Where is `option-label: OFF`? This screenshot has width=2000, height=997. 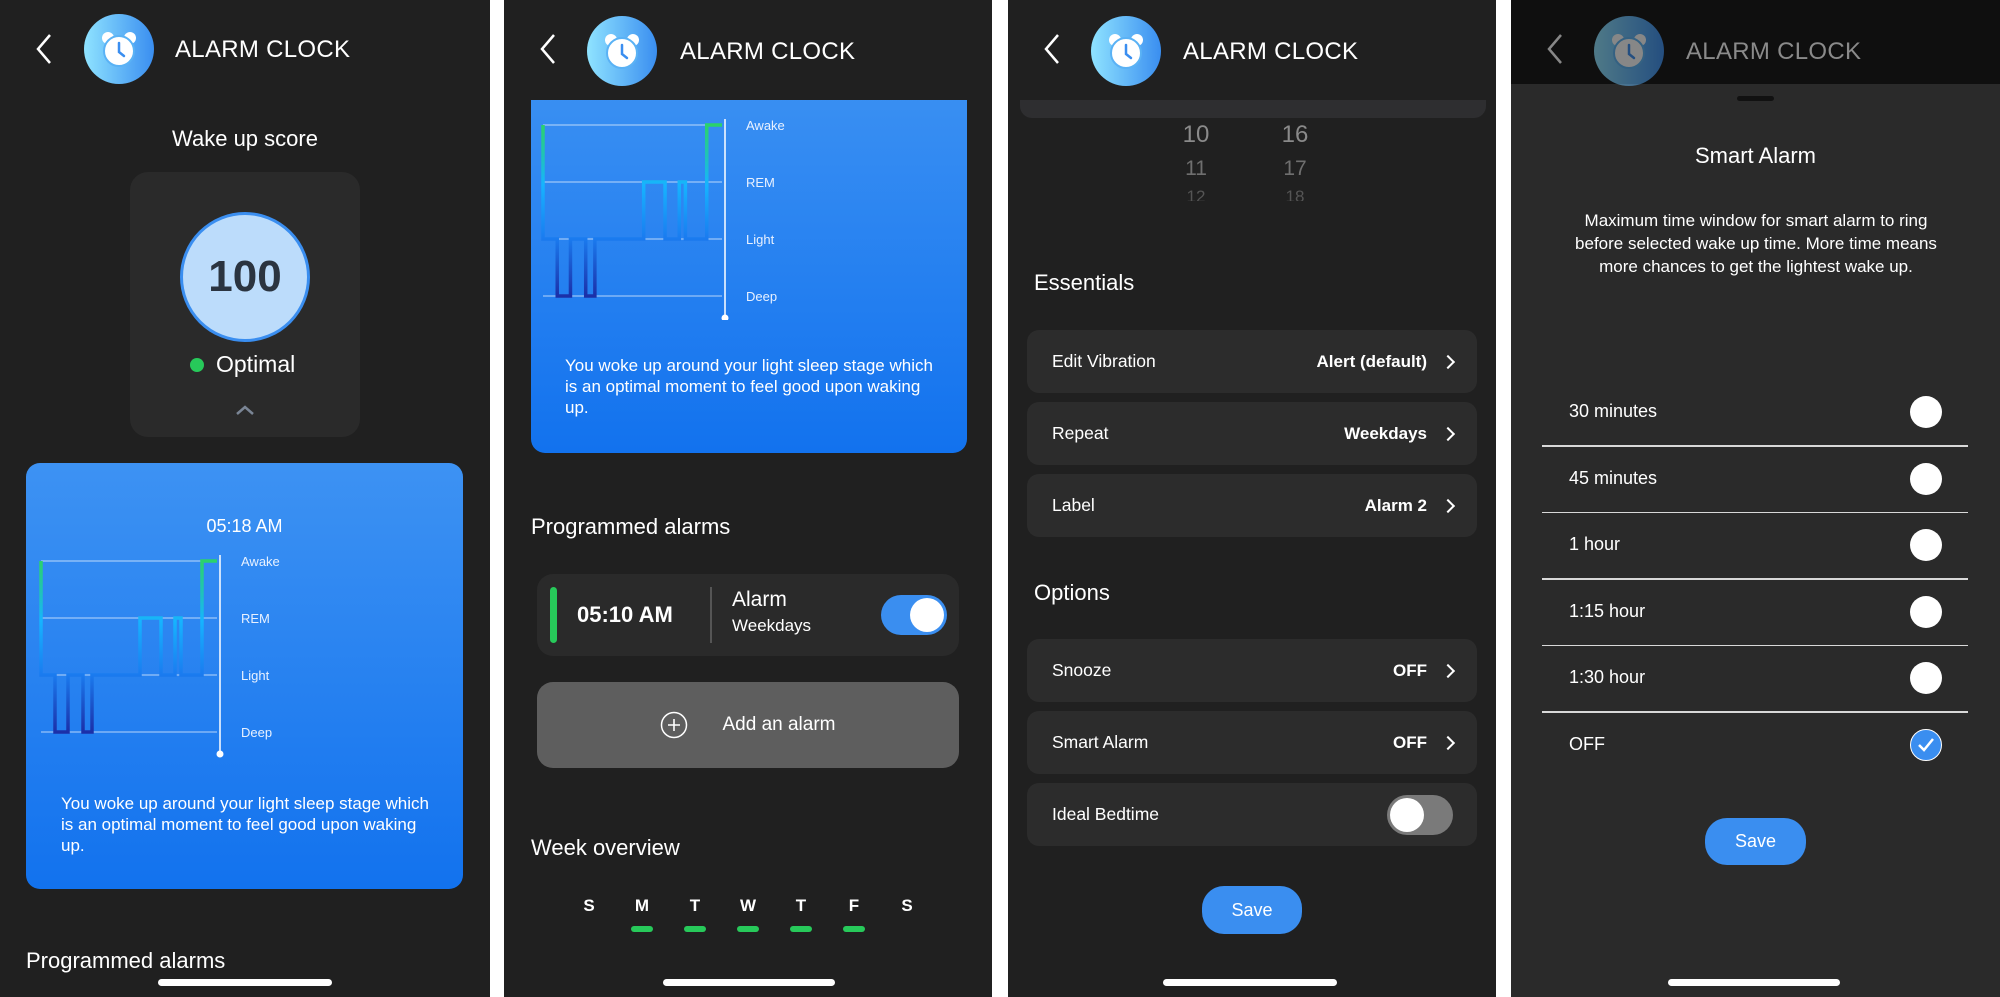
option-label: OFF is located at coordinates (1587, 744).